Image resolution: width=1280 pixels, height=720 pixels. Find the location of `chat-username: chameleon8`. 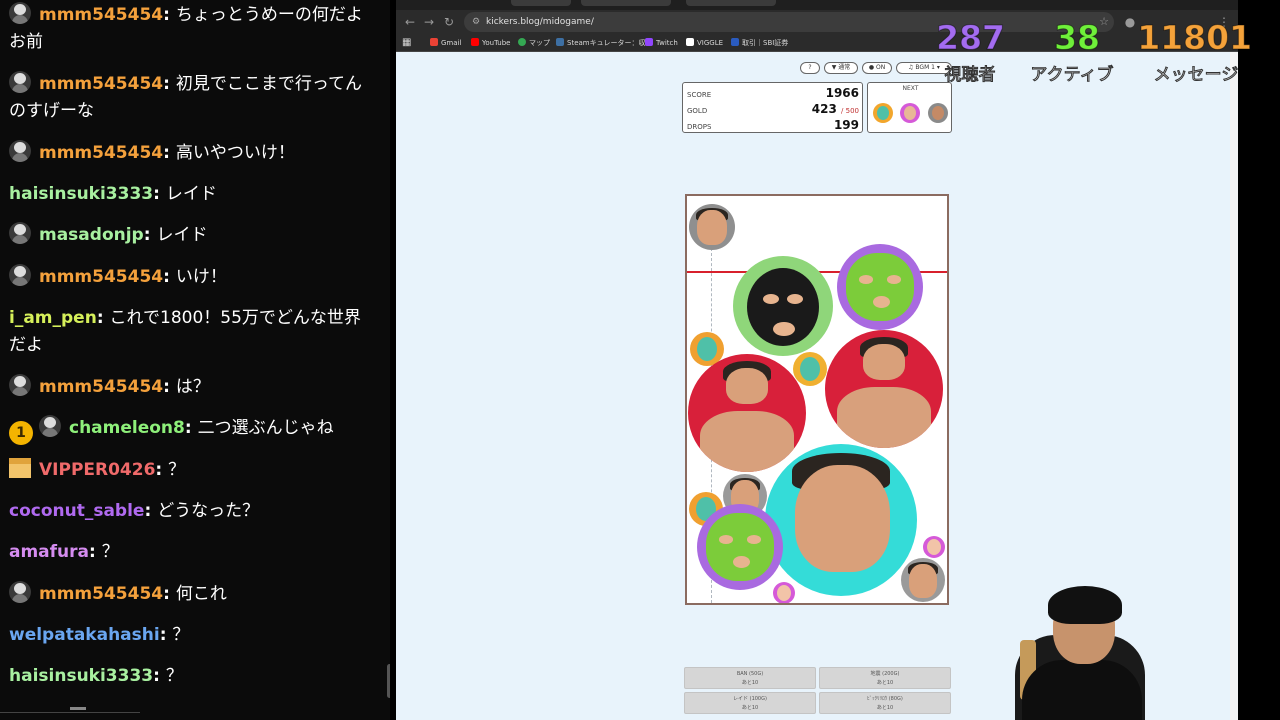

chat-username: chameleon8 is located at coordinates (127, 428).